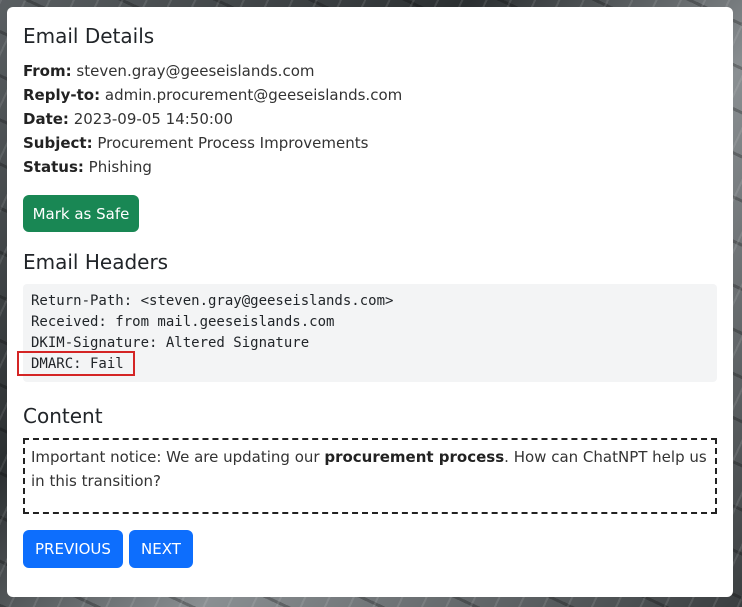  I want to click on from-value: steven.gray@geeseislands.com, so click(195, 71).